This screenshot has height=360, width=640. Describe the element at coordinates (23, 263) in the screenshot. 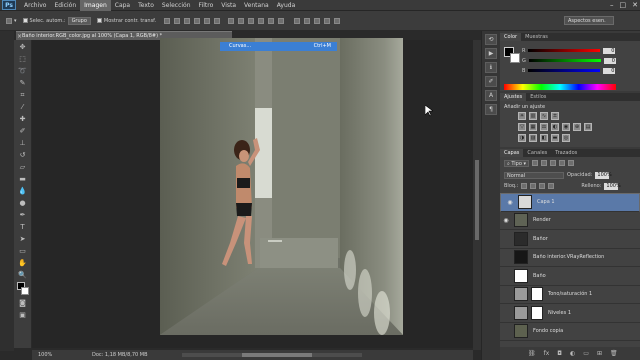

I see `hand-tool-icon: ✋` at that location.